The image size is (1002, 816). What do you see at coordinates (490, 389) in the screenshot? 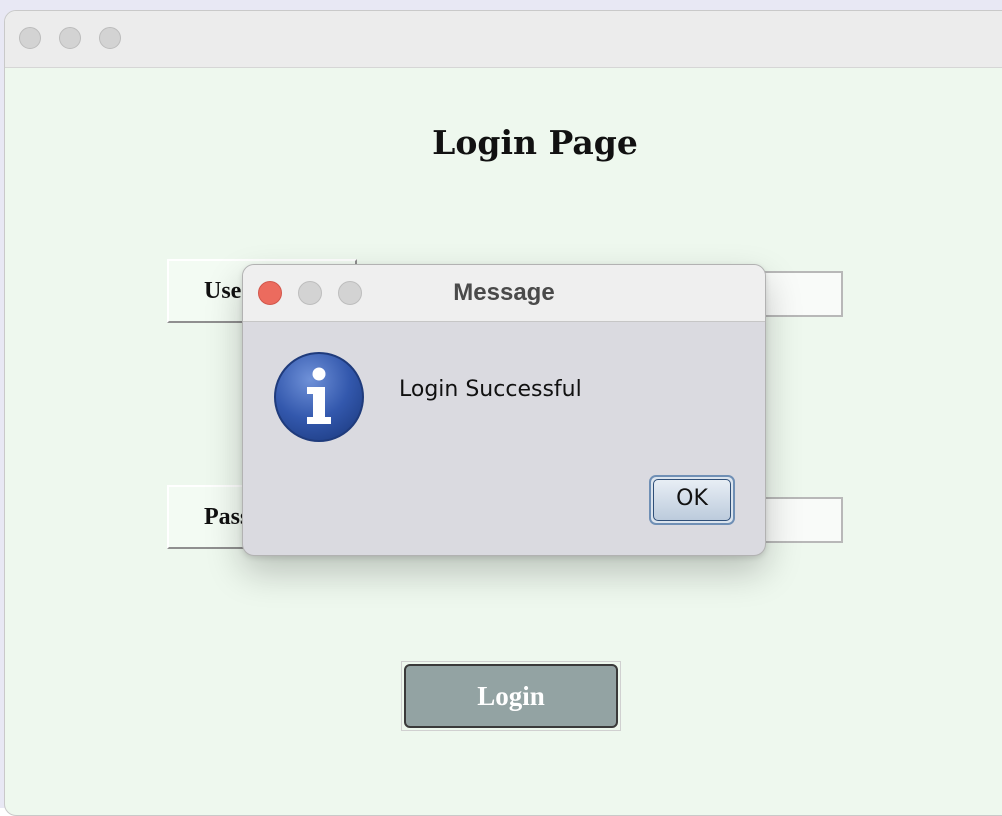
I see `dialog-message: Login Successful` at bounding box center [490, 389].